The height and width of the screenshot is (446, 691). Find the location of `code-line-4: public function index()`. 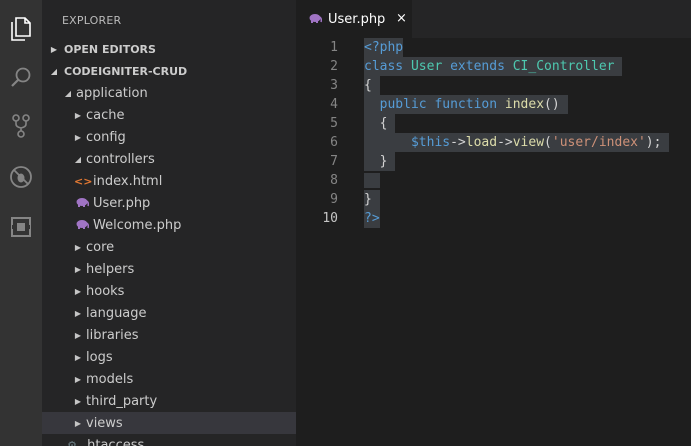

code-line-4: public function index() is located at coordinates (466, 104).